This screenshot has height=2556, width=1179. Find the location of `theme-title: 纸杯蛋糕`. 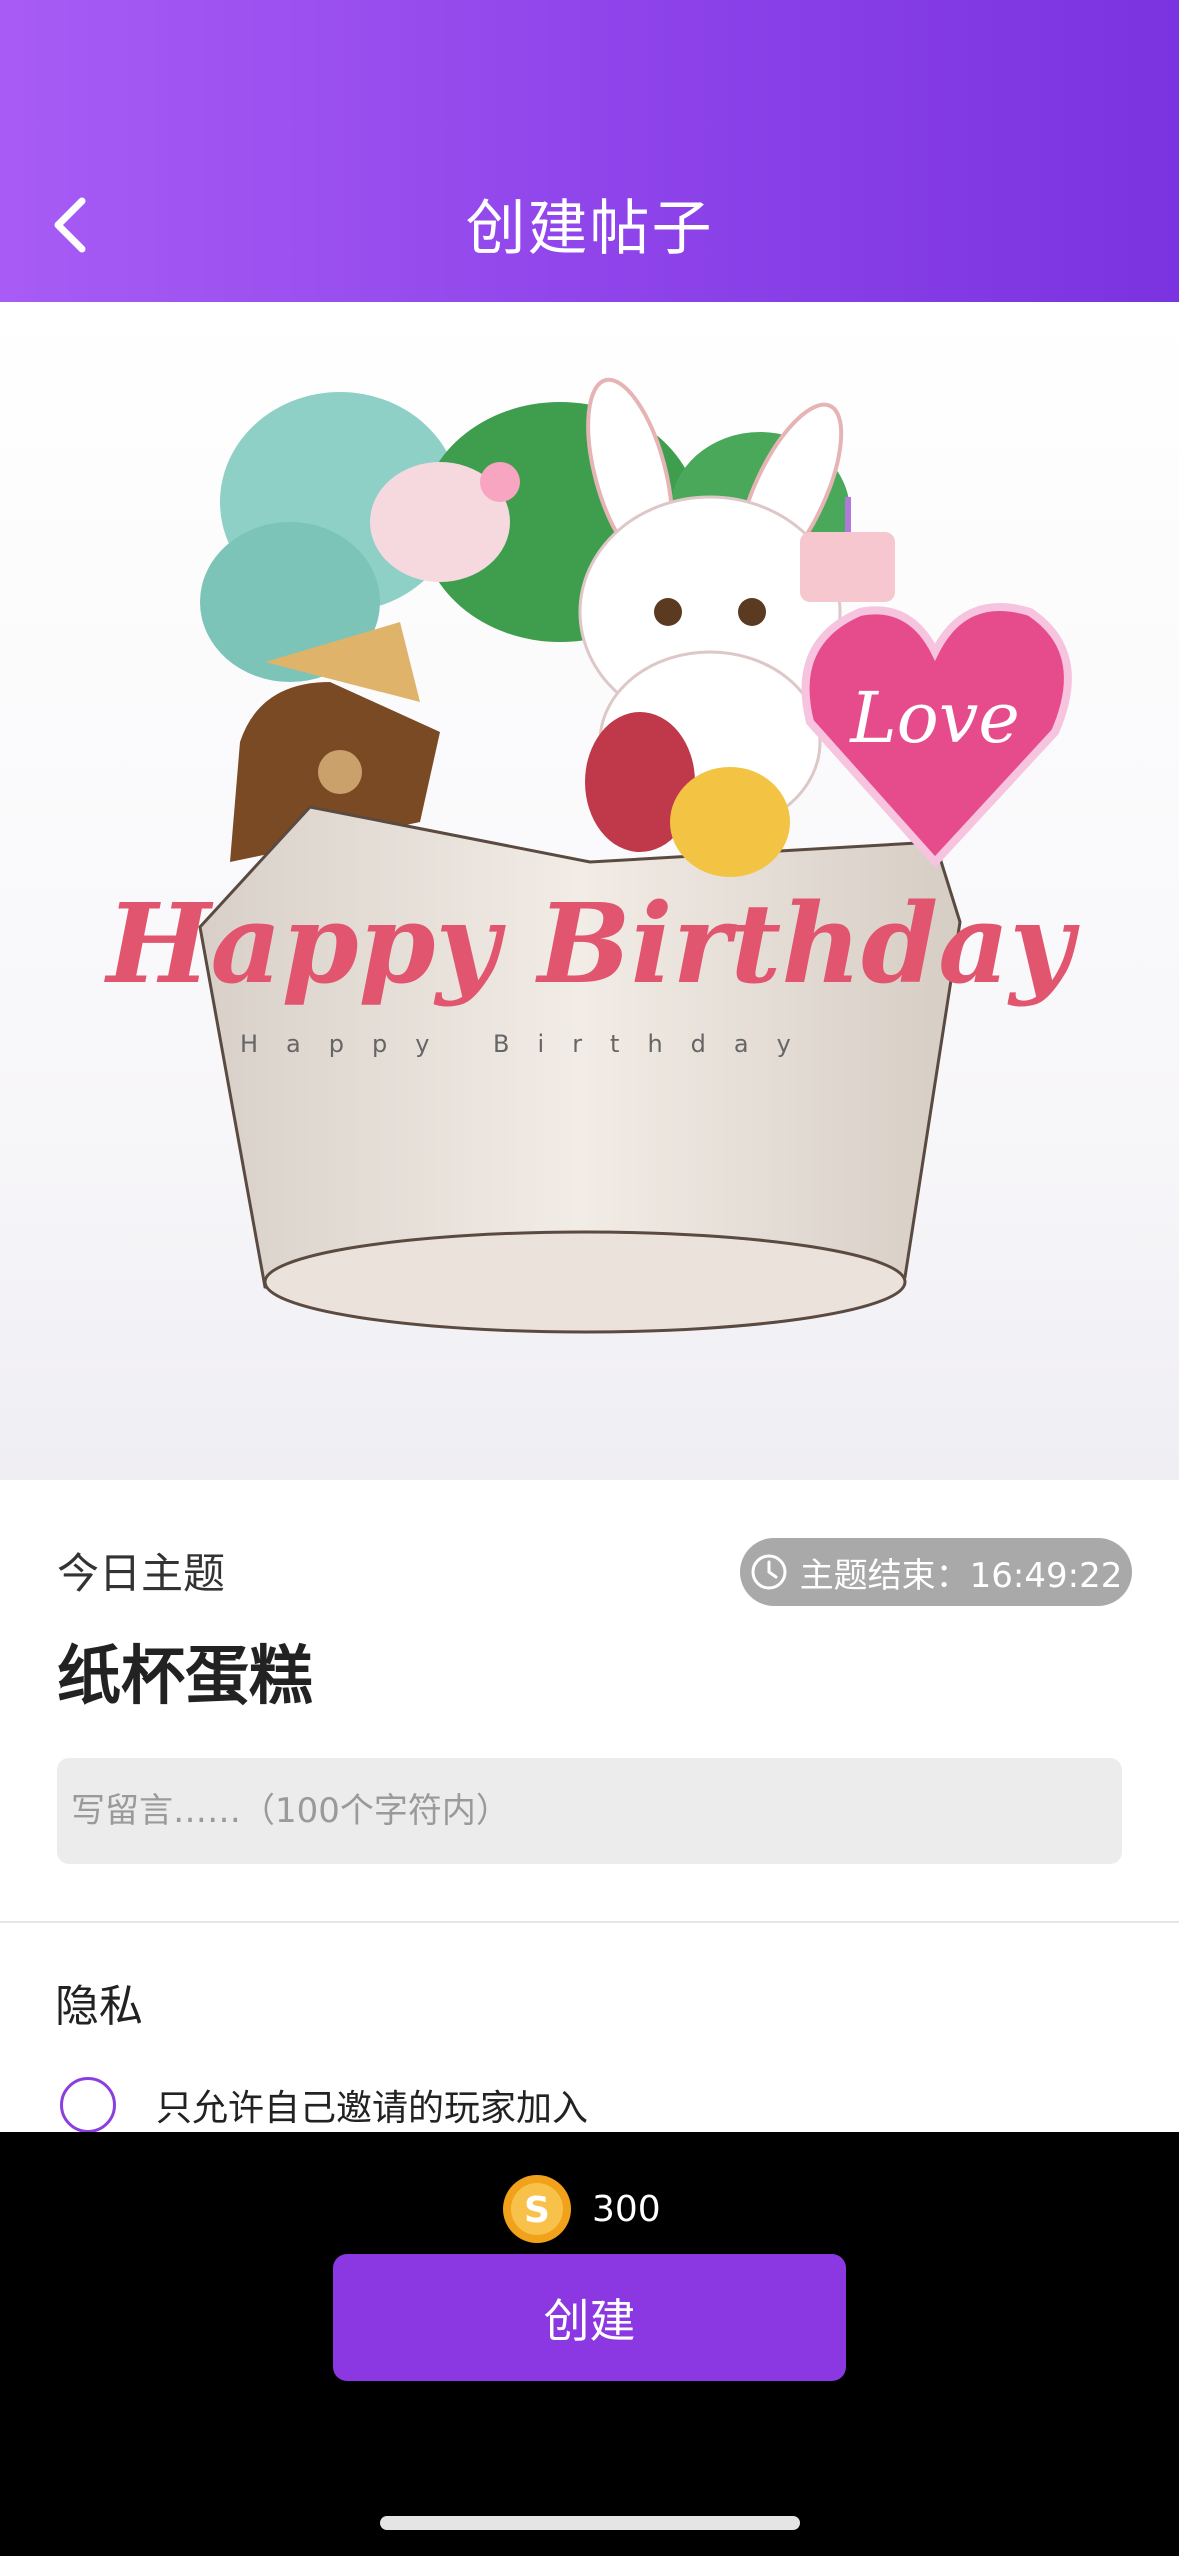

theme-title: 纸杯蛋糕 is located at coordinates (185, 1677).